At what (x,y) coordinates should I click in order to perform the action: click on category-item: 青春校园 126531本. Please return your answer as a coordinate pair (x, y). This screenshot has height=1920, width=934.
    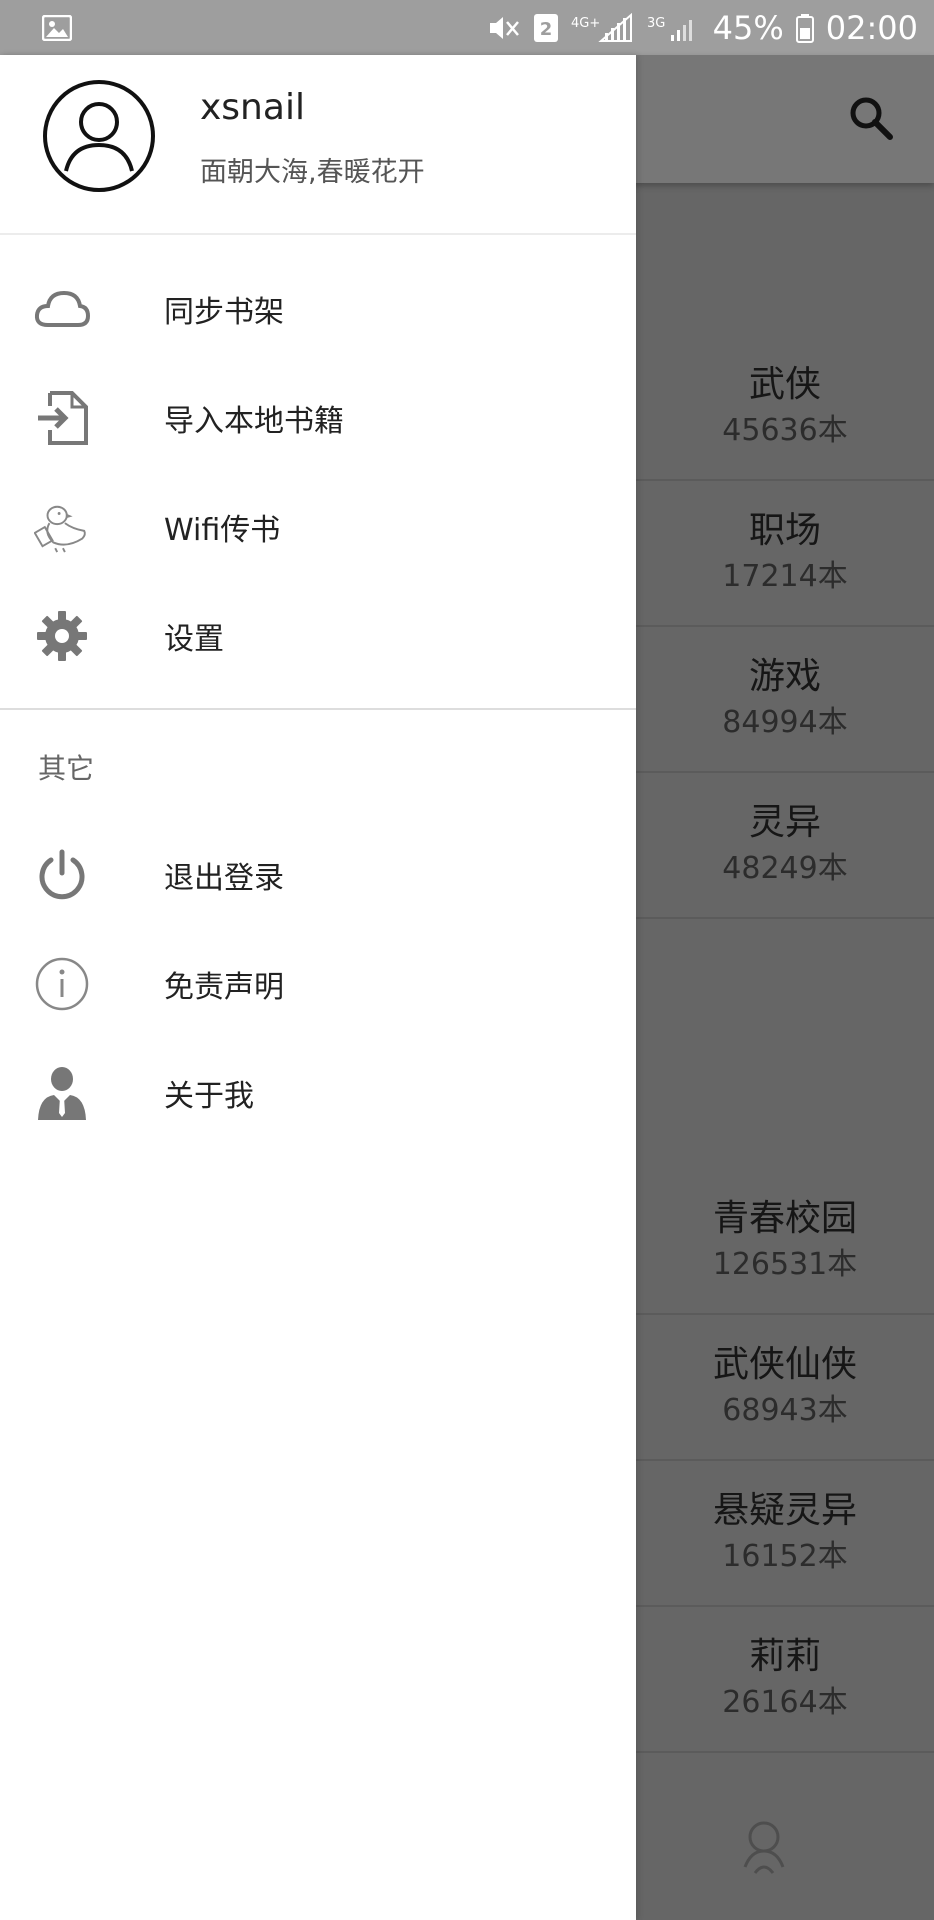
    Looking at the image, I should click on (785, 1242).